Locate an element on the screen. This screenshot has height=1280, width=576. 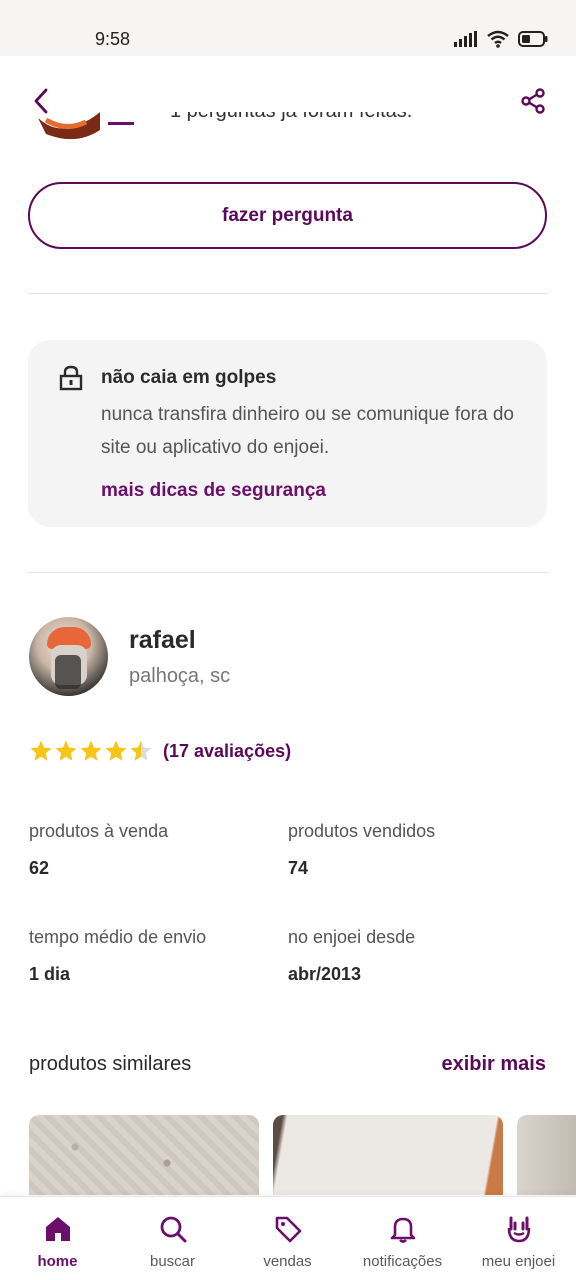
rating-count: (17 avaliações) is located at coordinates (227, 751).